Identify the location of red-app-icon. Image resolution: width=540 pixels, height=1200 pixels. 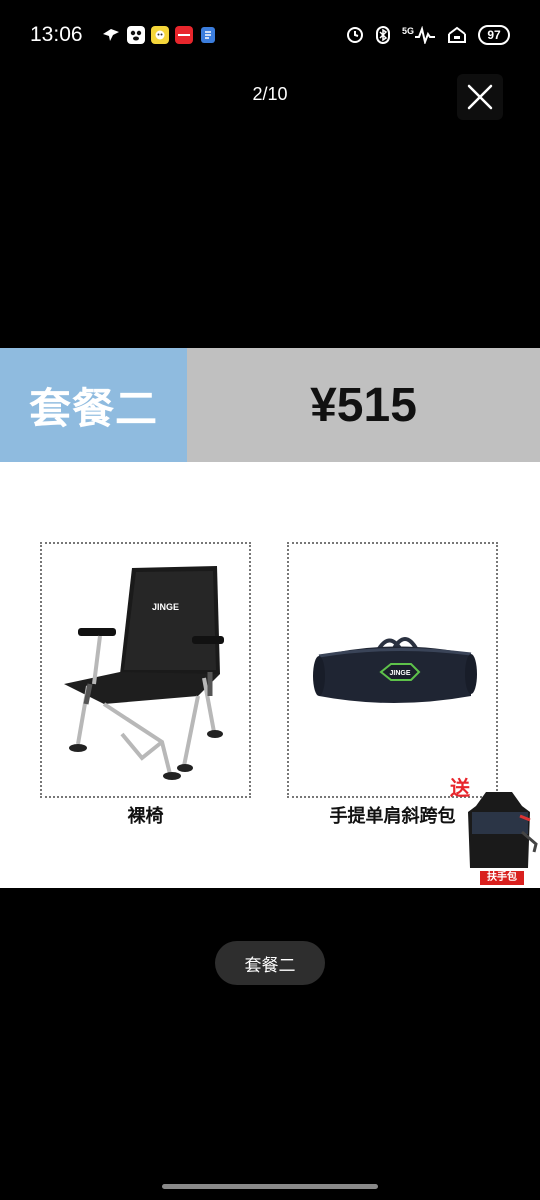
(183, 35).